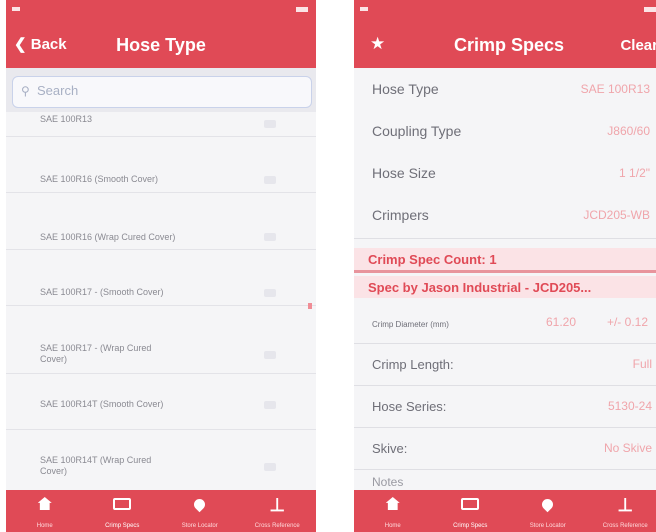  Describe the element at coordinates (505, 259) in the screenshot. I see `crimp-spec-count-header: Crimp Spec Count: 1` at that location.